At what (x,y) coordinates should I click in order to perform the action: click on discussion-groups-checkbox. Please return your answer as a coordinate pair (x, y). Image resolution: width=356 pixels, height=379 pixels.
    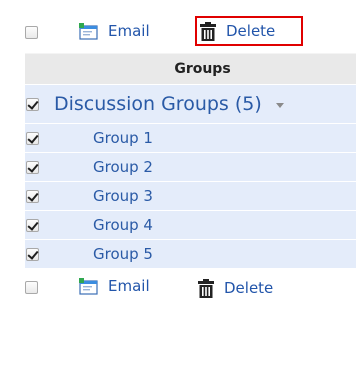
    Looking at the image, I should click on (32, 104).